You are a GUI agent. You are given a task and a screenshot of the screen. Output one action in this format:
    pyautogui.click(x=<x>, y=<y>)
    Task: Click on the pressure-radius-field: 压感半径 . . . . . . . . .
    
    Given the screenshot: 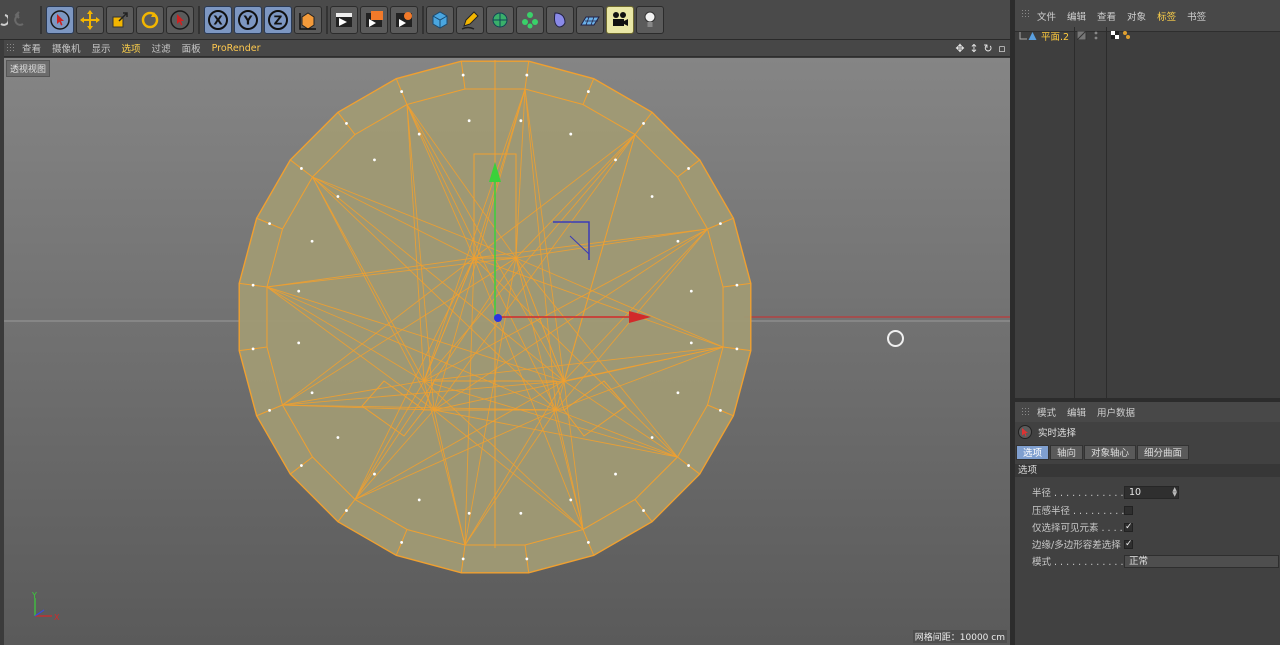 What is the action you would take?
    pyautogui.click(x=1082, y=510)
    